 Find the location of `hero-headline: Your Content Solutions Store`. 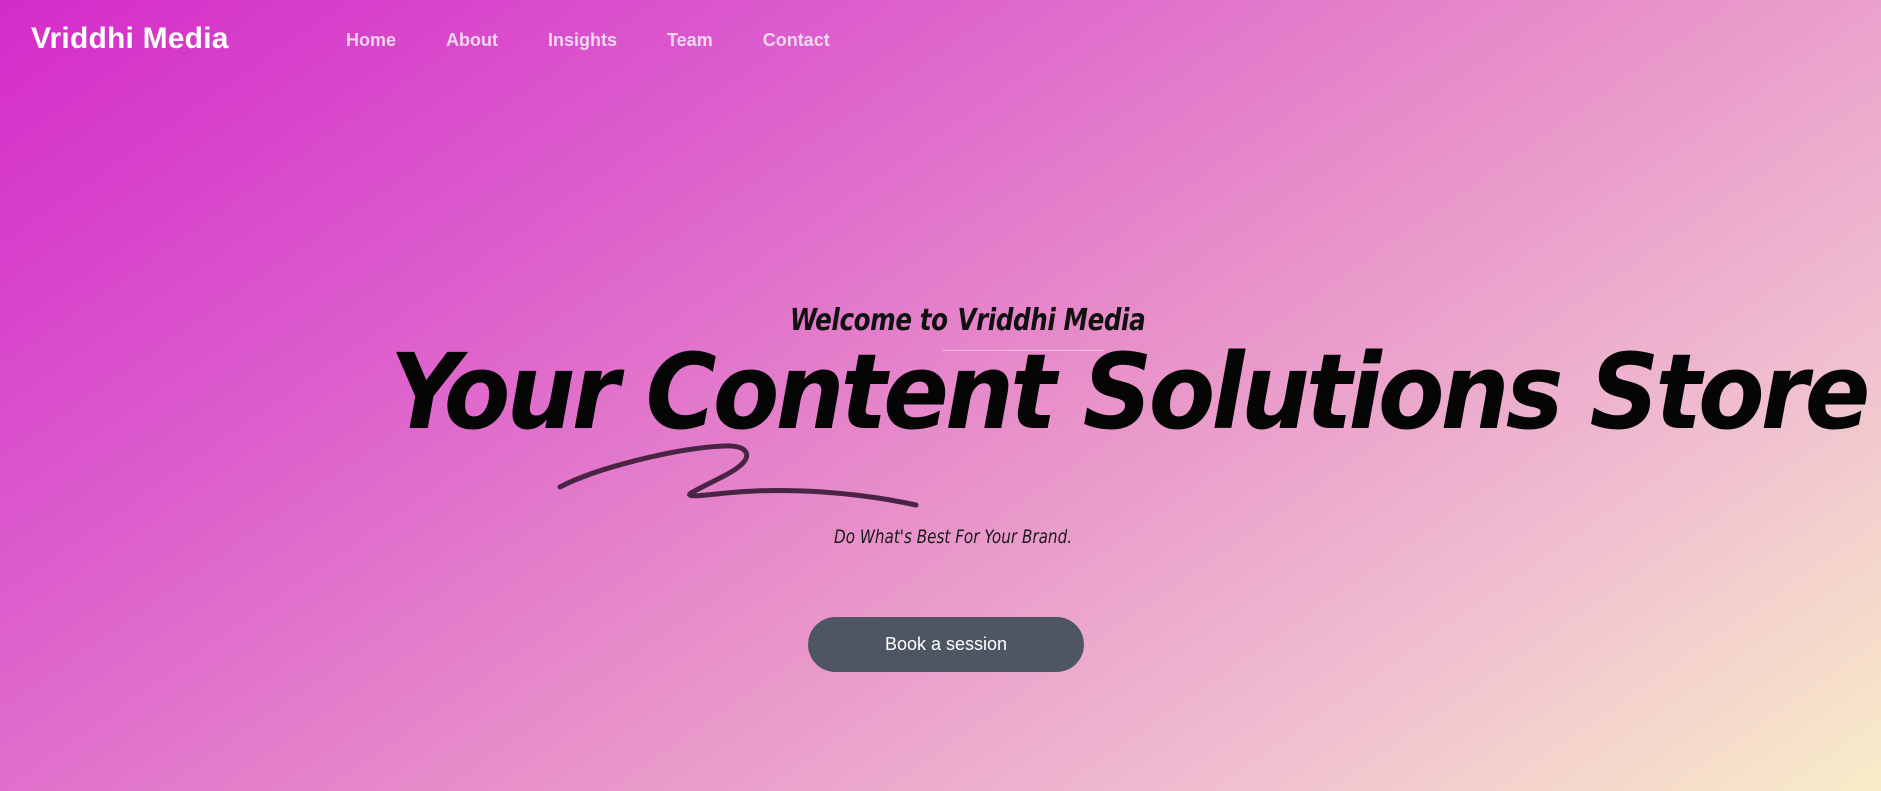

hero-headline: Your Content Solutions Store is located at coordinates (1130, 392).